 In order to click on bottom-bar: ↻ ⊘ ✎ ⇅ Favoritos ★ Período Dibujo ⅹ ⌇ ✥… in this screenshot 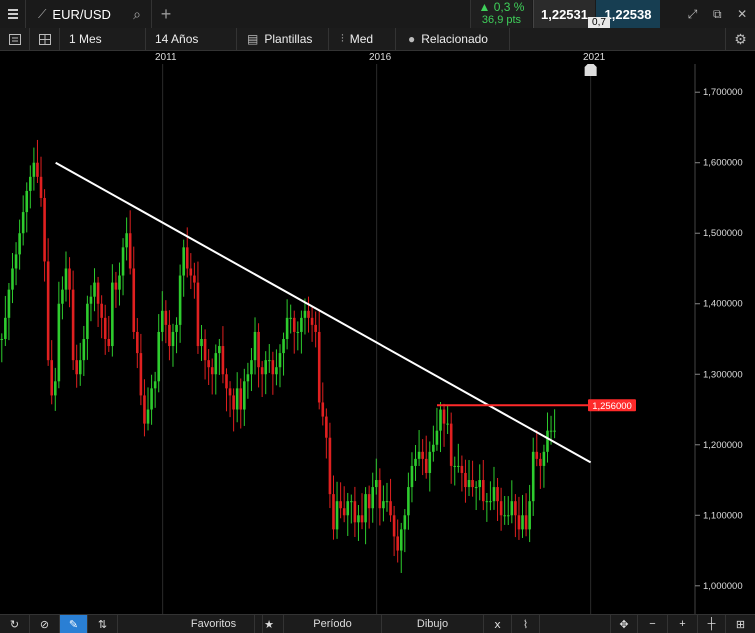, I will do `click(377, 623)`.